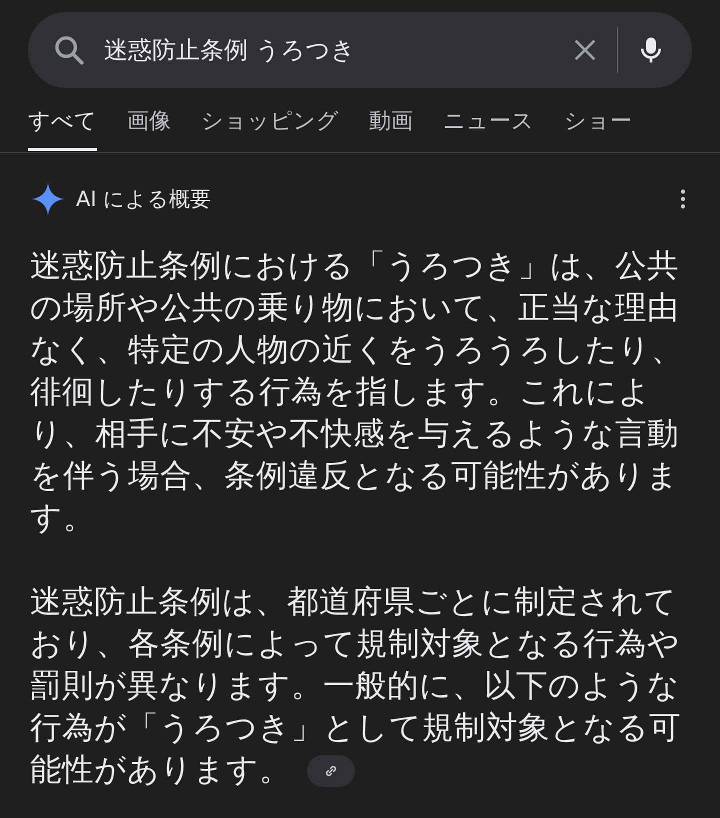  I want to click on tab: ニュース, so click(488, 126).